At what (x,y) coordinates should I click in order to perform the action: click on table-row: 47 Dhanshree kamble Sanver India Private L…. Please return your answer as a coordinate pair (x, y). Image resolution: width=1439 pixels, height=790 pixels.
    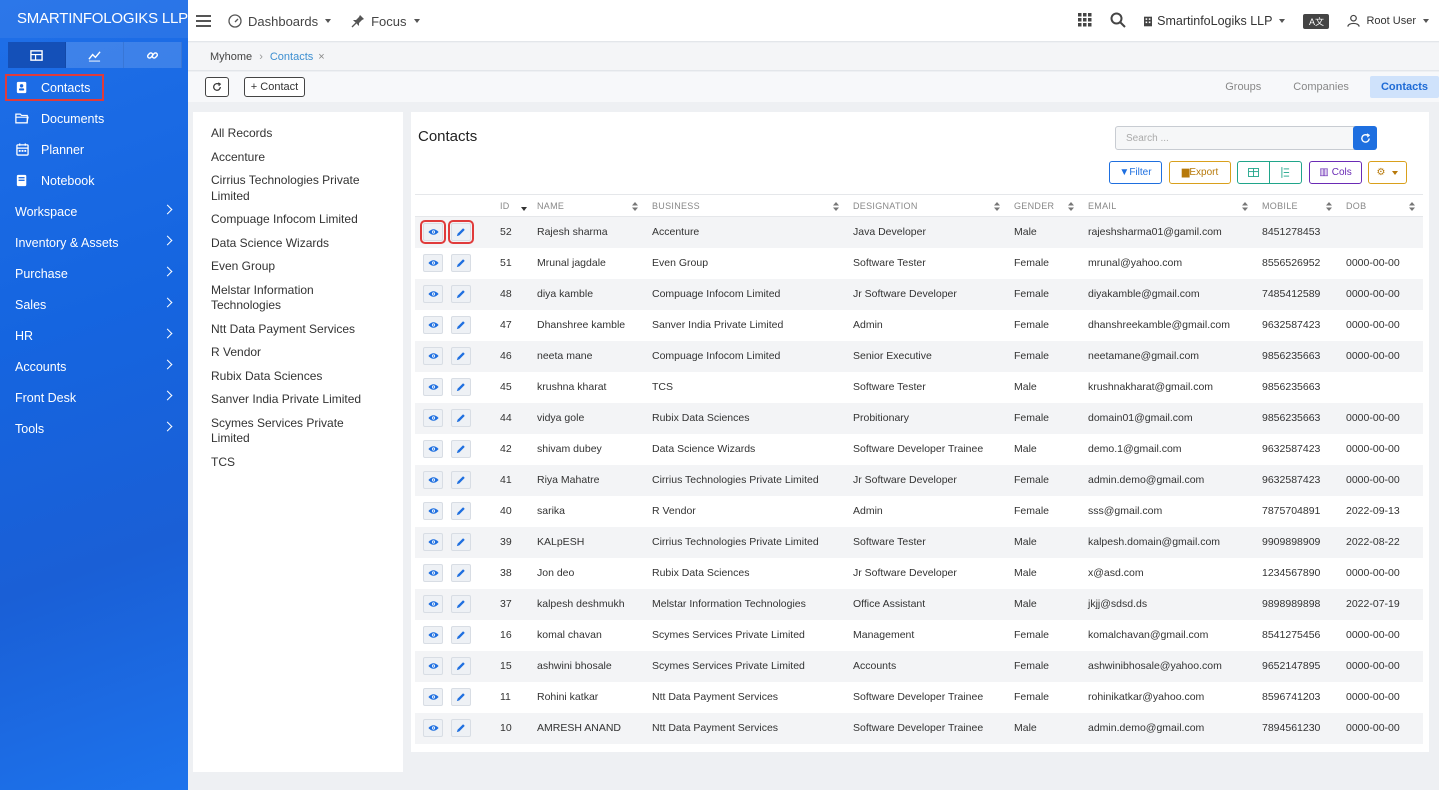
    Looking at the image, I should click on (919, 325).